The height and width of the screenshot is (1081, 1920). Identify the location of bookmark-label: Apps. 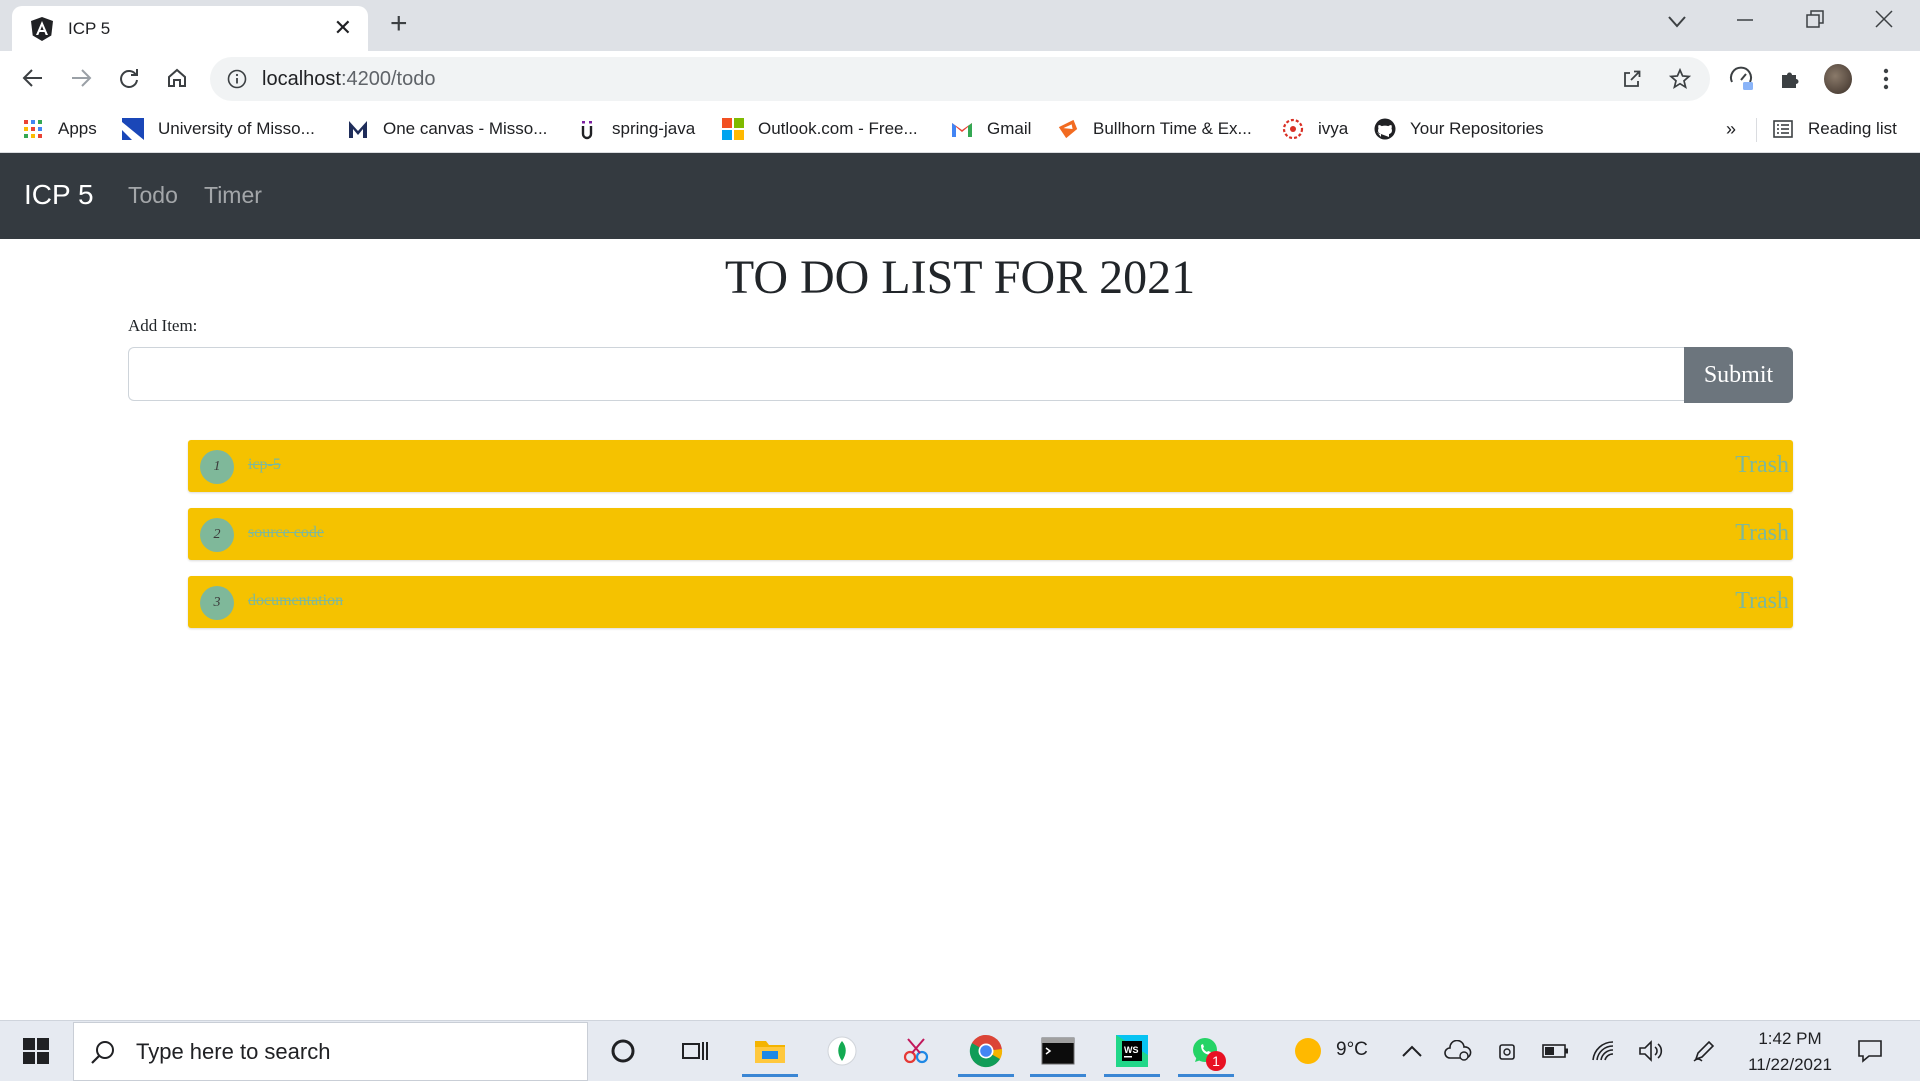
(77, 128).